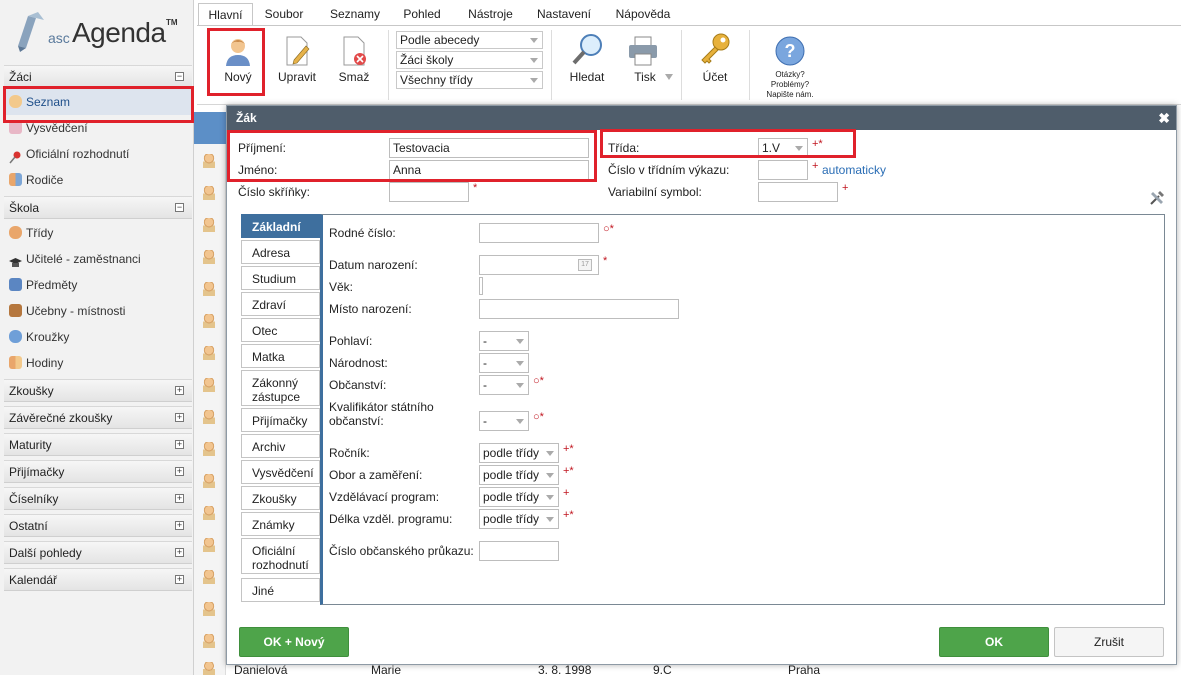  What do you see at coordinates (98, 207) in the screenshot?
I see `section-skola: Škola −` at bounding box center [98, 207].